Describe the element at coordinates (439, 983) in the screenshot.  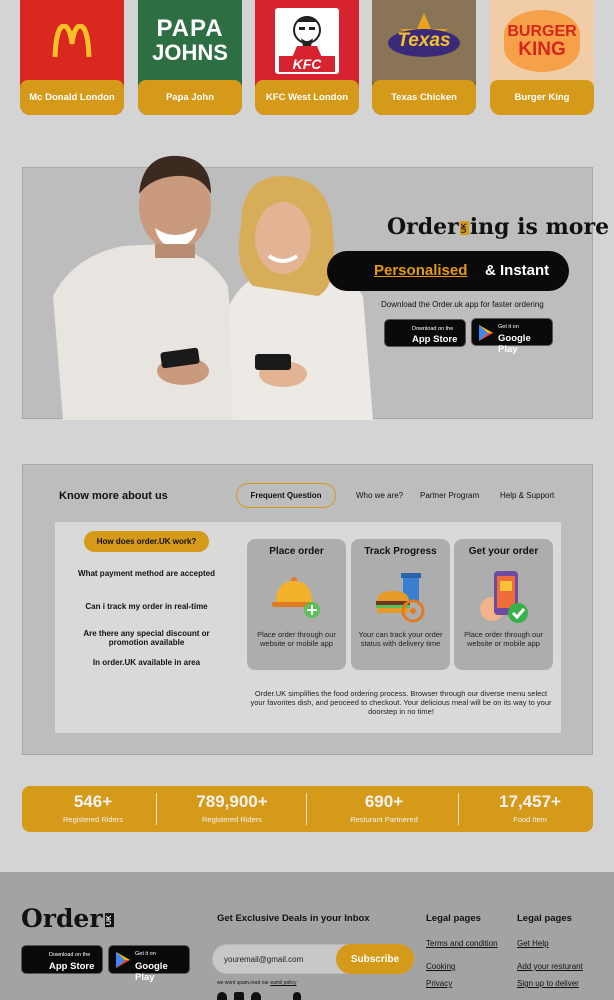
I see `footer-link-privacy: Privacy` at that location.